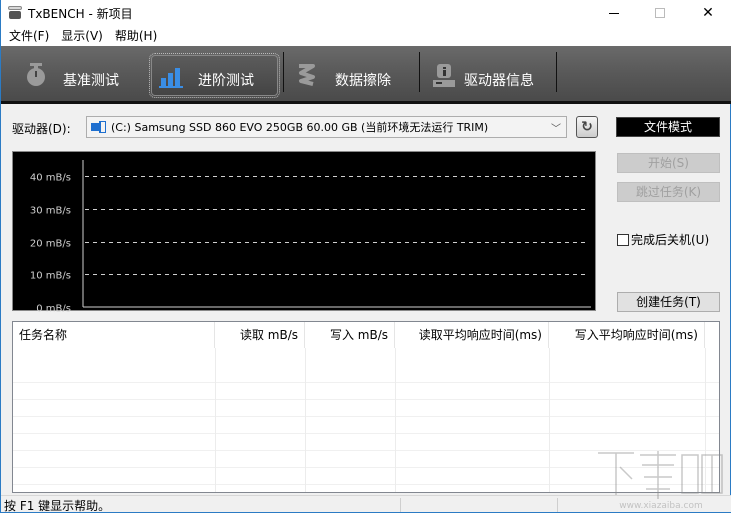 The image size is (731, 513). What do you see at coordinates (114, 335) in the screenshot?
I see `column-header-task-name: 任务名称` at bounding box center [114, 335].